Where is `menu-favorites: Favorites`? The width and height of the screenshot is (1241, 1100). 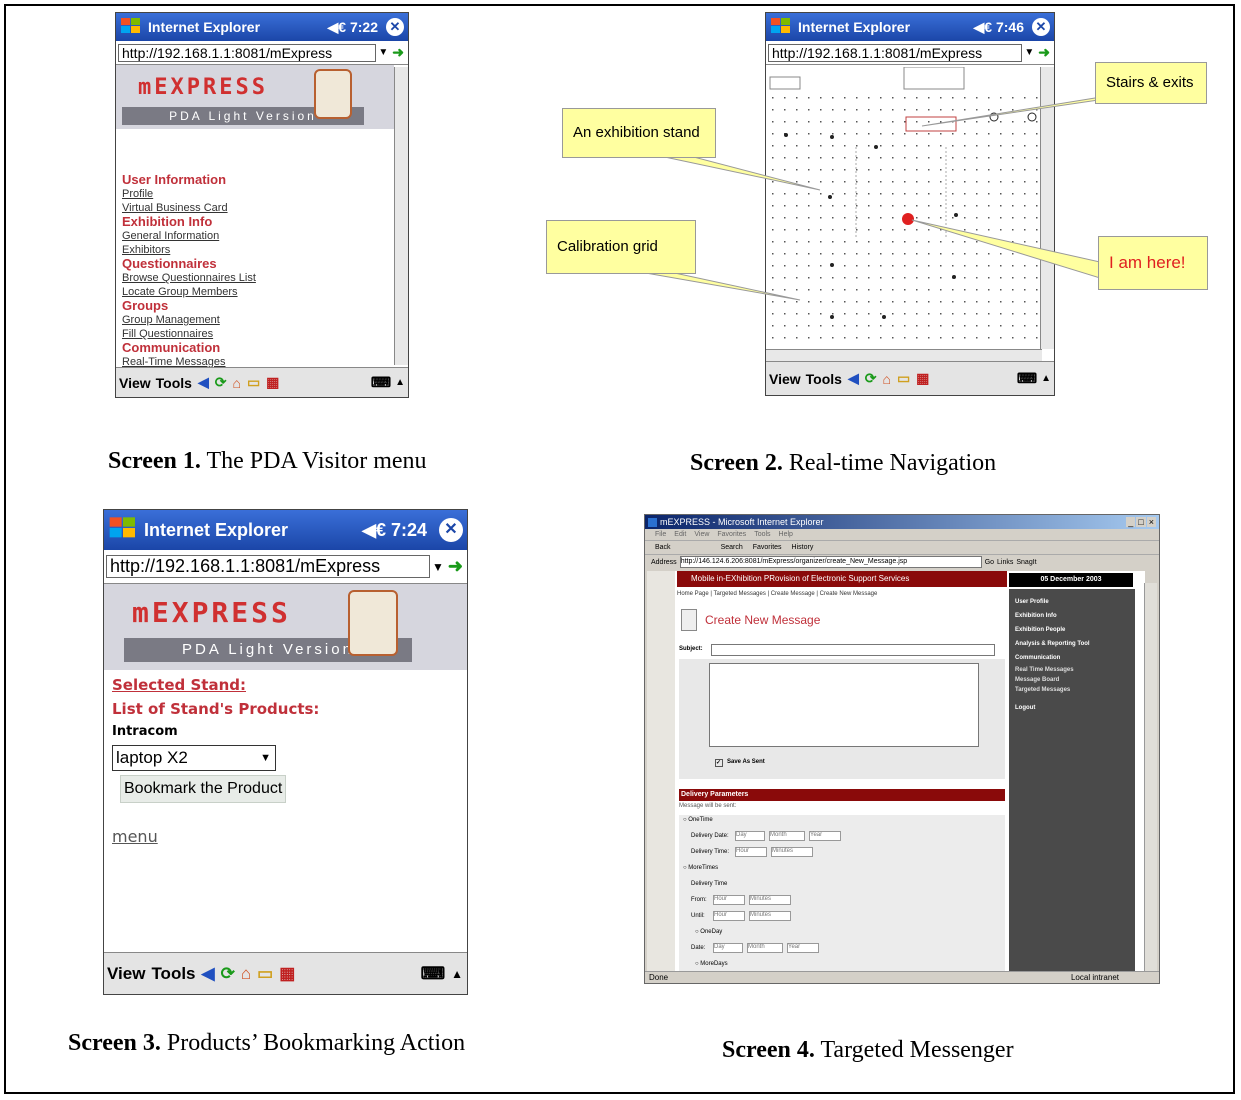
menu-favorites: Favorites is located at coordinates (731, 534).